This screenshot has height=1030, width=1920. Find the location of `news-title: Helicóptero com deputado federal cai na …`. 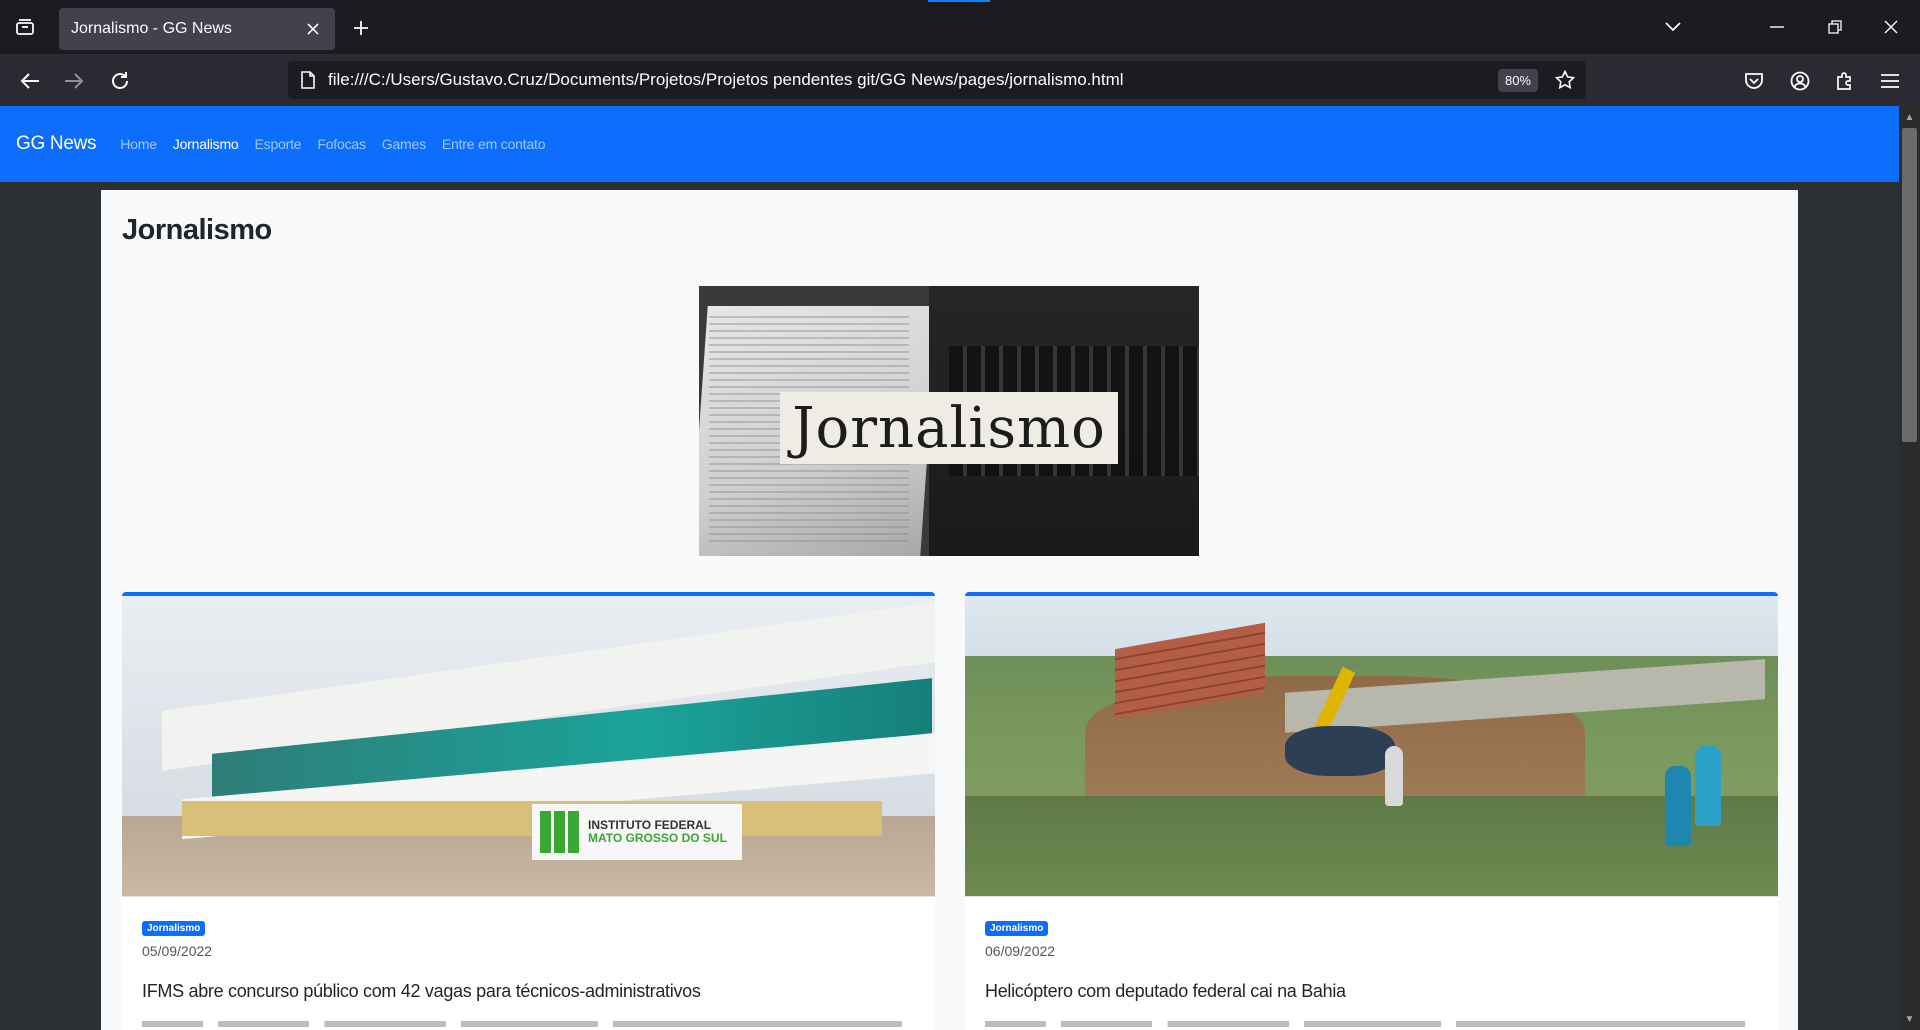

news-title: Helicóptero com deputado federal cai na … is located at coordinates (1165, 991).